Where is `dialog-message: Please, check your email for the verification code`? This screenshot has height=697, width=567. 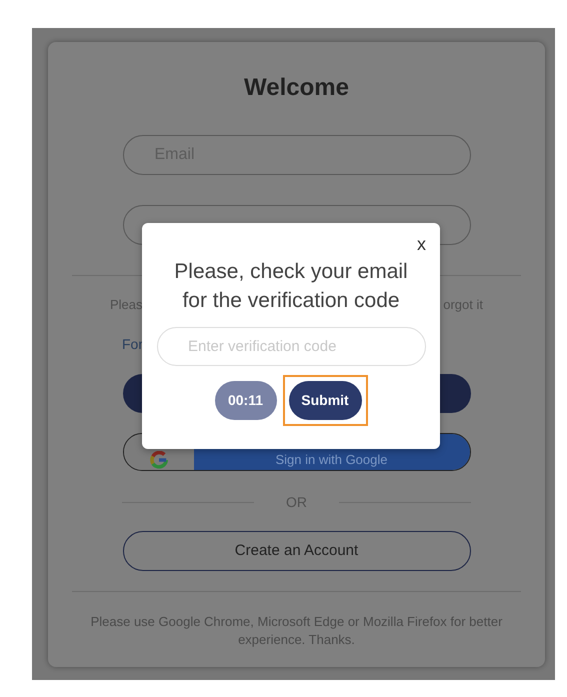 dialog-message: Please, check your email for the verification code is located at coordinates (291, 286).